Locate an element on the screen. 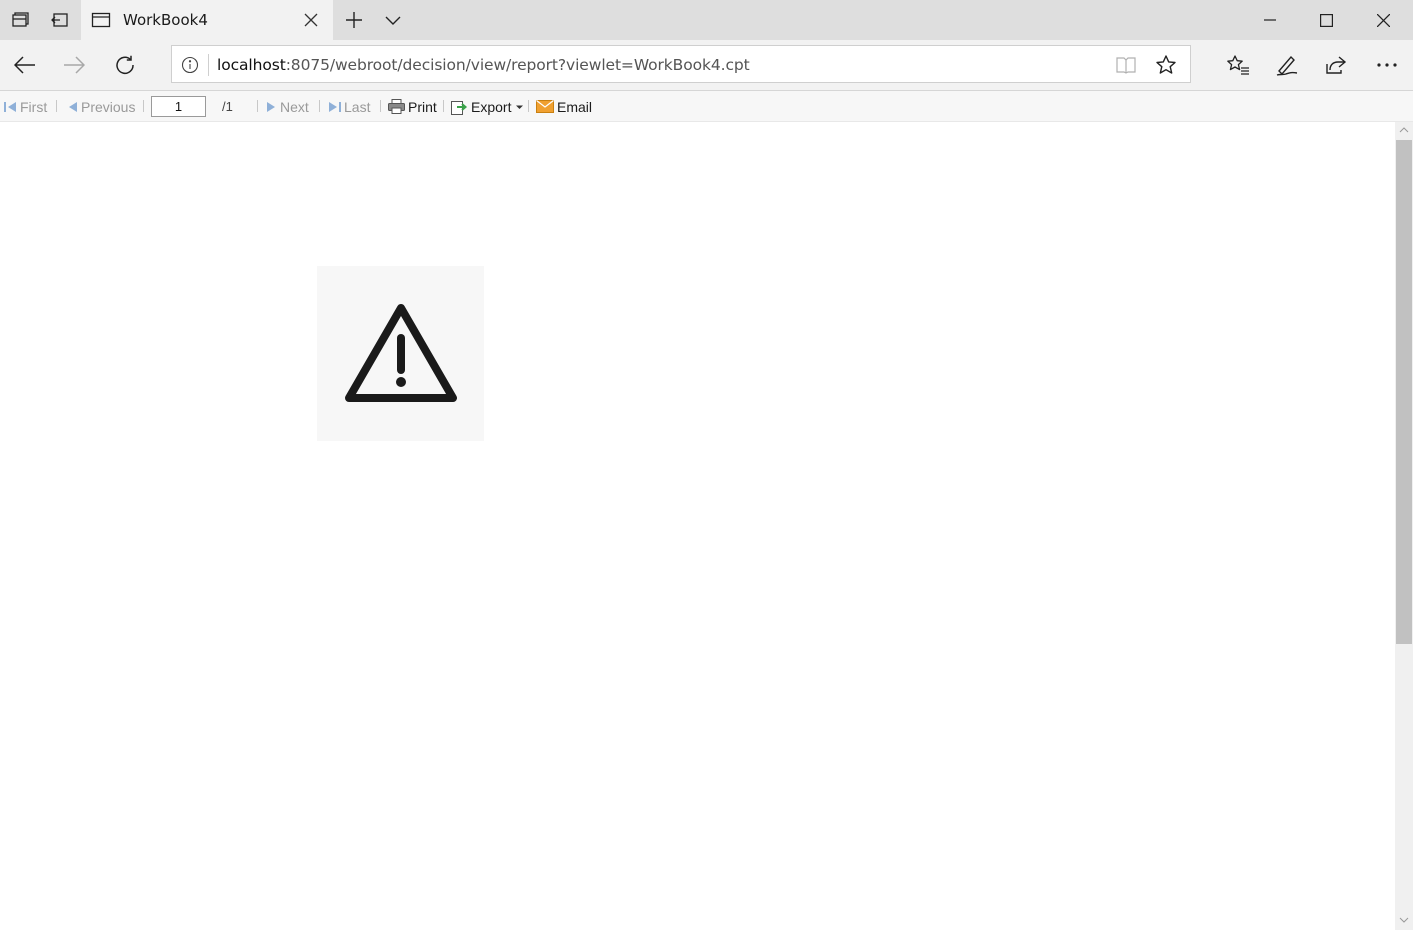 This screenshot has width=1413, height=930. print-button: Print is located at coordinates (412, 106).